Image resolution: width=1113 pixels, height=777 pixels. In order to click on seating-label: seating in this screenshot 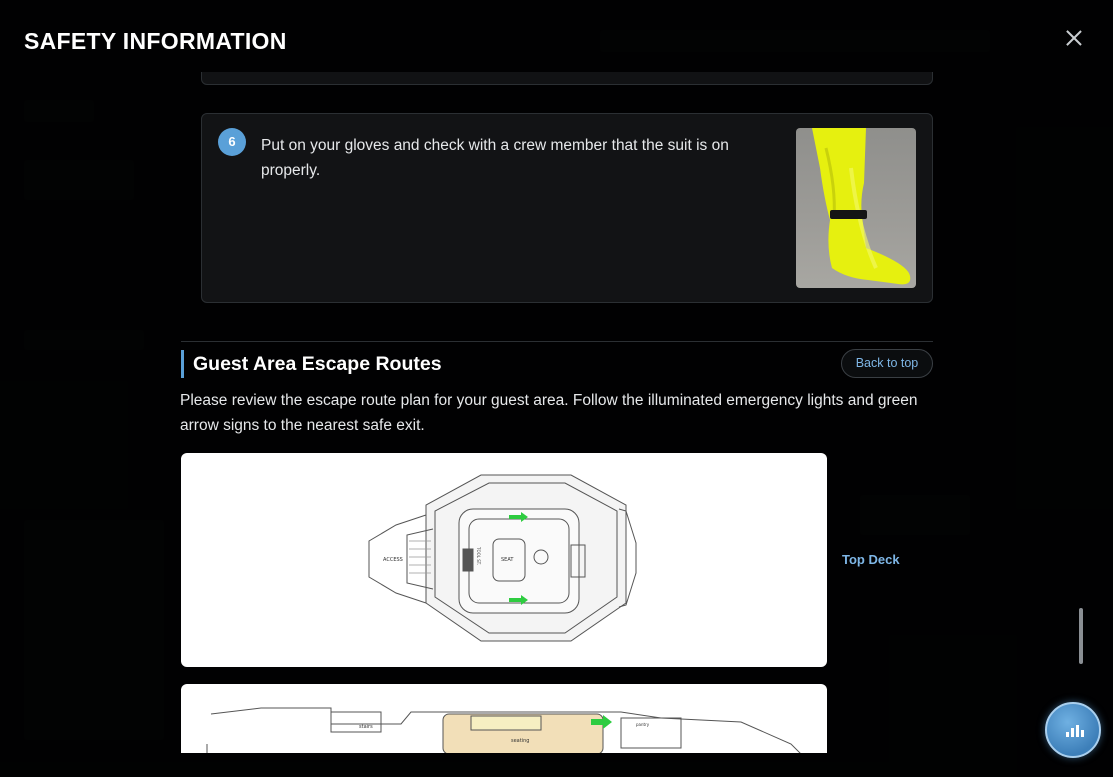, I will do `click(520, 741)`.